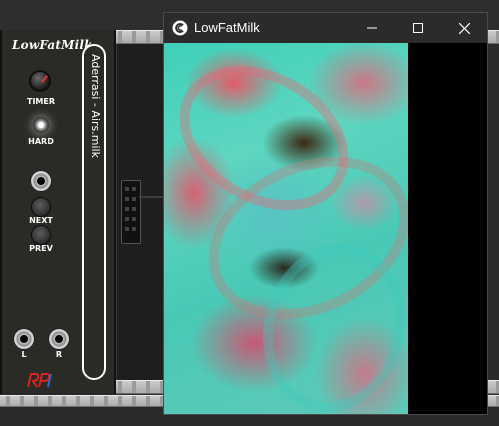  What do you see at coordinates (41, 235) in the screenshot?
I see `prev-button` at bounding box center [41, 235].